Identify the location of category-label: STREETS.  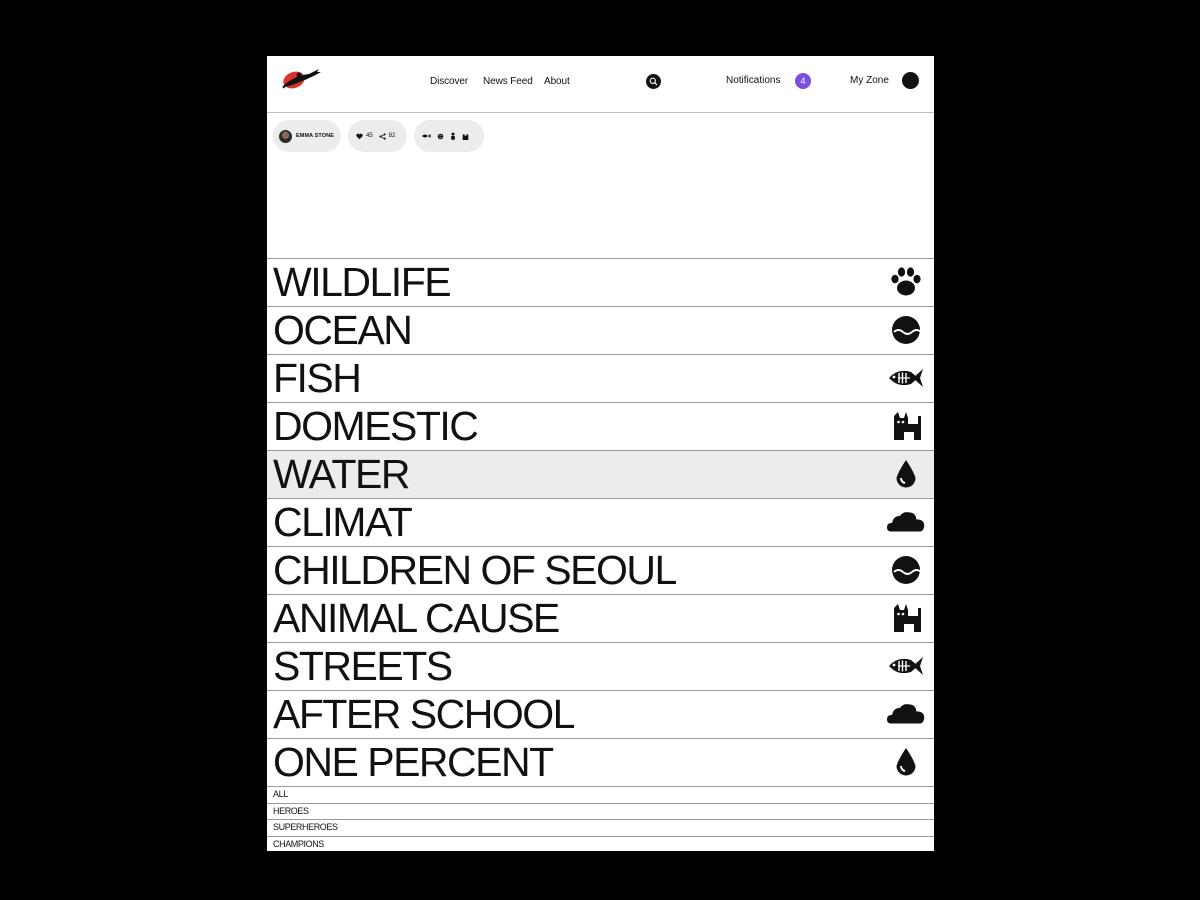
(363, 666).